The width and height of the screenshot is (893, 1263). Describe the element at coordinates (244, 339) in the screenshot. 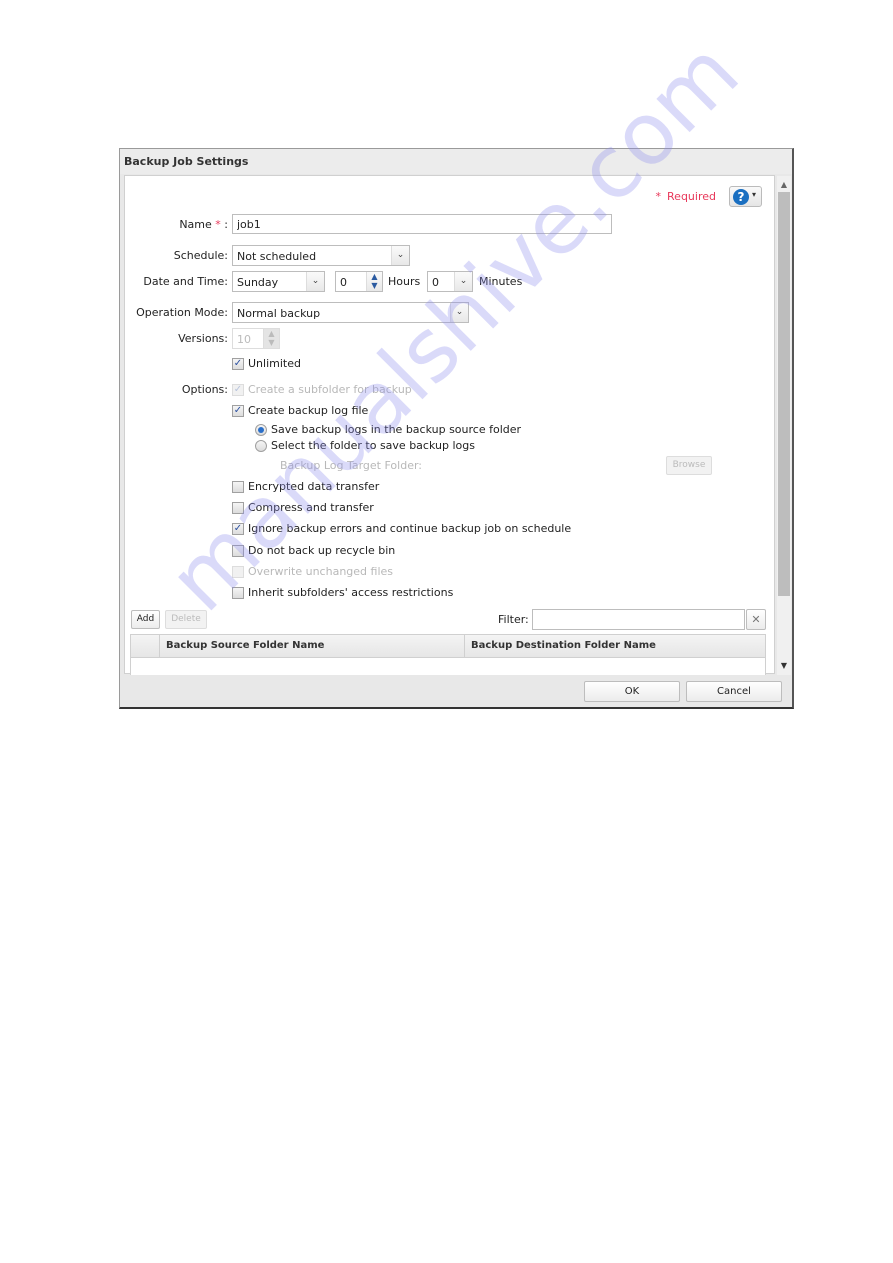

I see `versions-value: 10` at that location.